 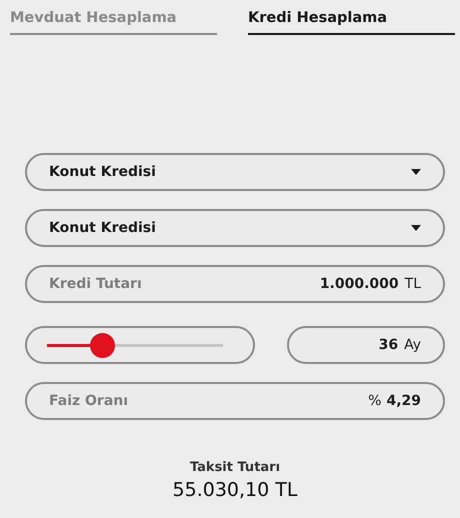 What do you see at coordinates (89, 401) in the screenshot?
I see `field-label: Faiz Oranı` at bounding box center [89, 401].